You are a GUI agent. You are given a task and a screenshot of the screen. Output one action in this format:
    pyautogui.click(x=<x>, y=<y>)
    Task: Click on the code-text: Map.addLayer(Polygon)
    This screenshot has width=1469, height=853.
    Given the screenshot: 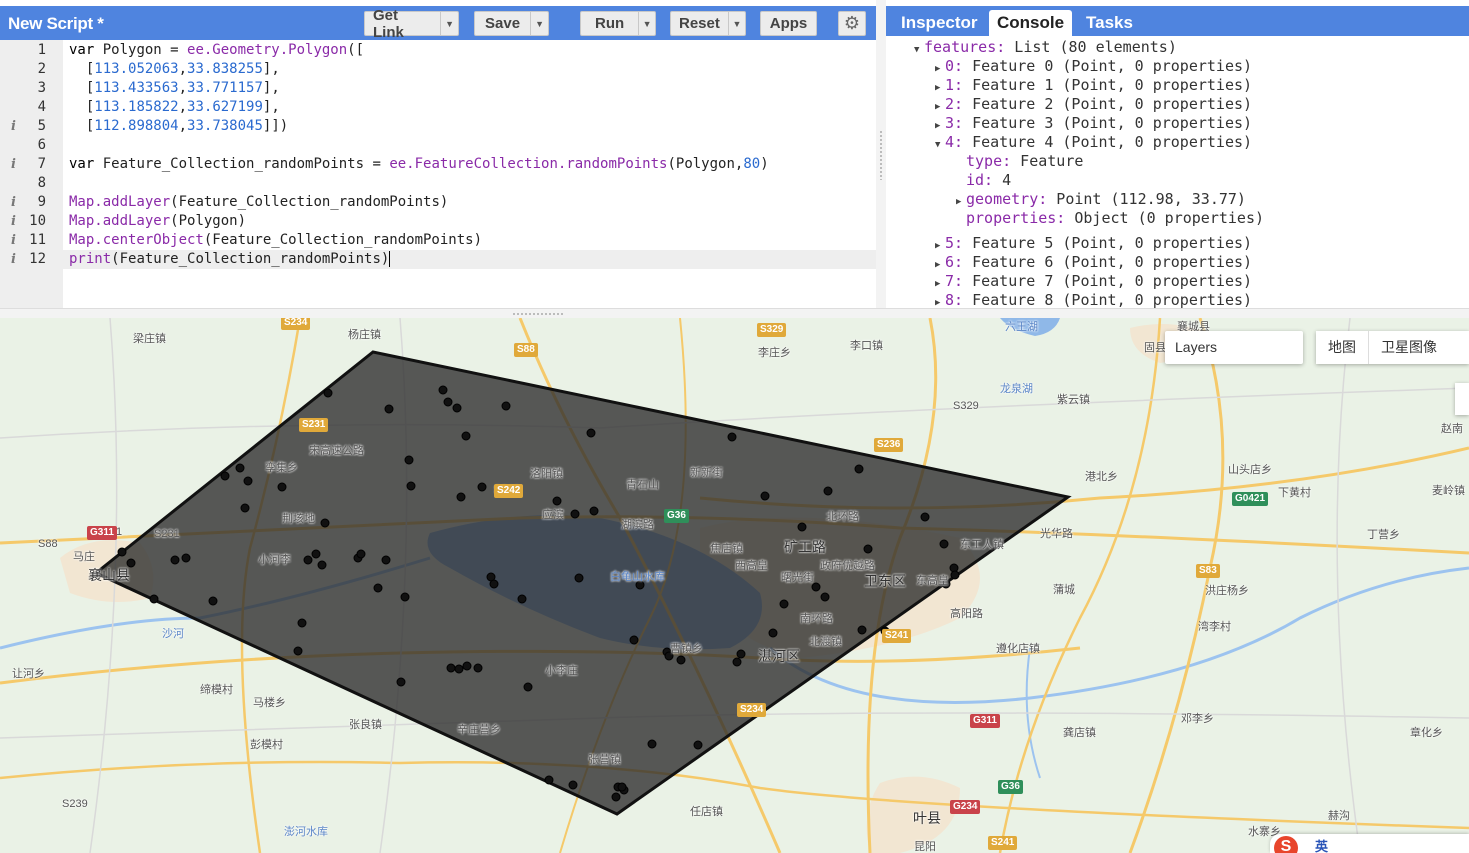 What is the action you would take?
    pyautogui.click(x=157, y=221)
    